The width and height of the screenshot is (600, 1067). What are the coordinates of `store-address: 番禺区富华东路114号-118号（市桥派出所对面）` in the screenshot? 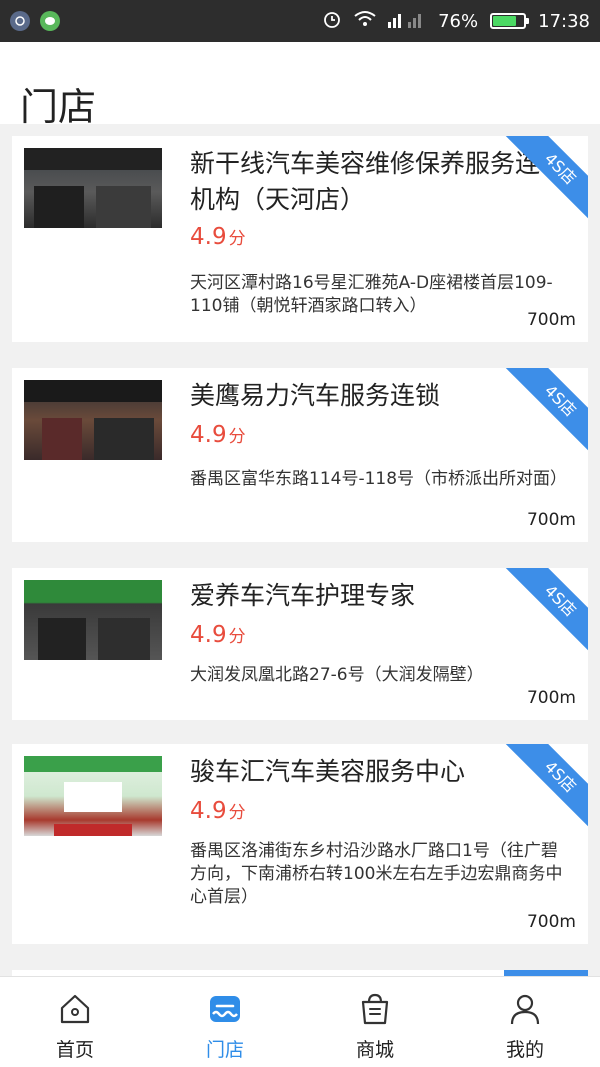 It's located at (379, 479).